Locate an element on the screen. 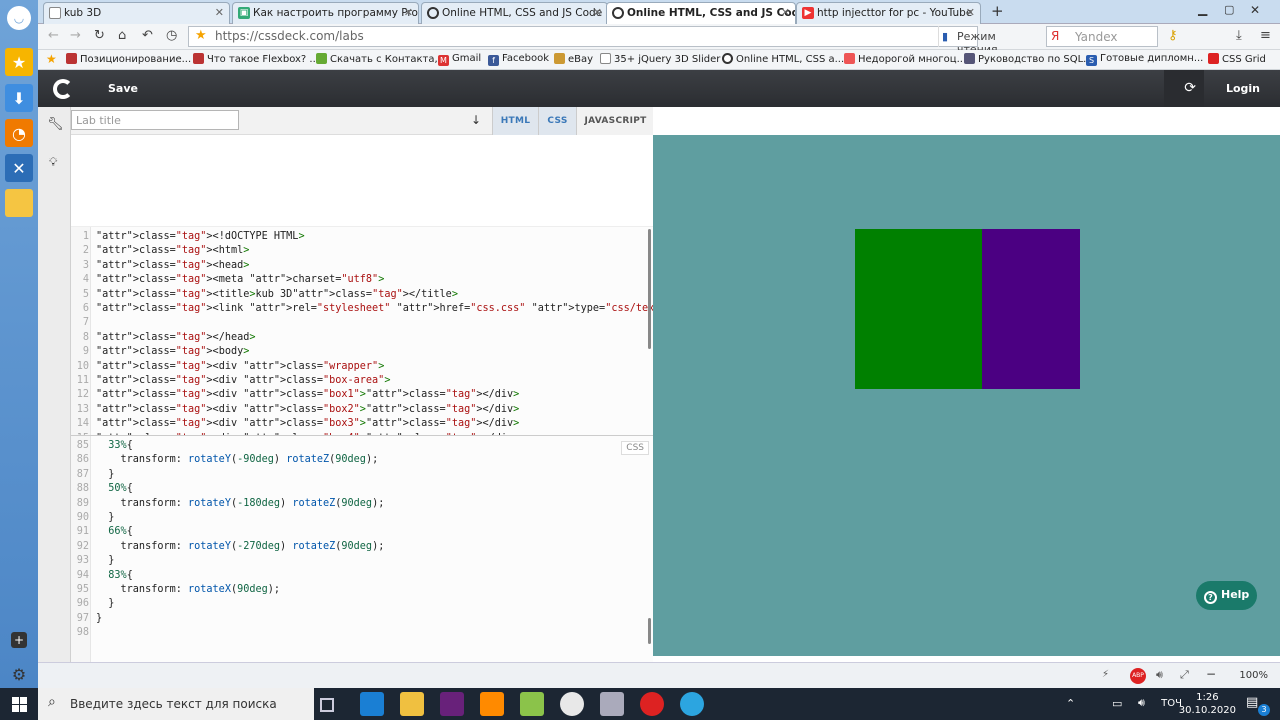 The height and width of the screenshot is (720, 1280). undo-icon: ↶ is located at coordinates (147, 35).